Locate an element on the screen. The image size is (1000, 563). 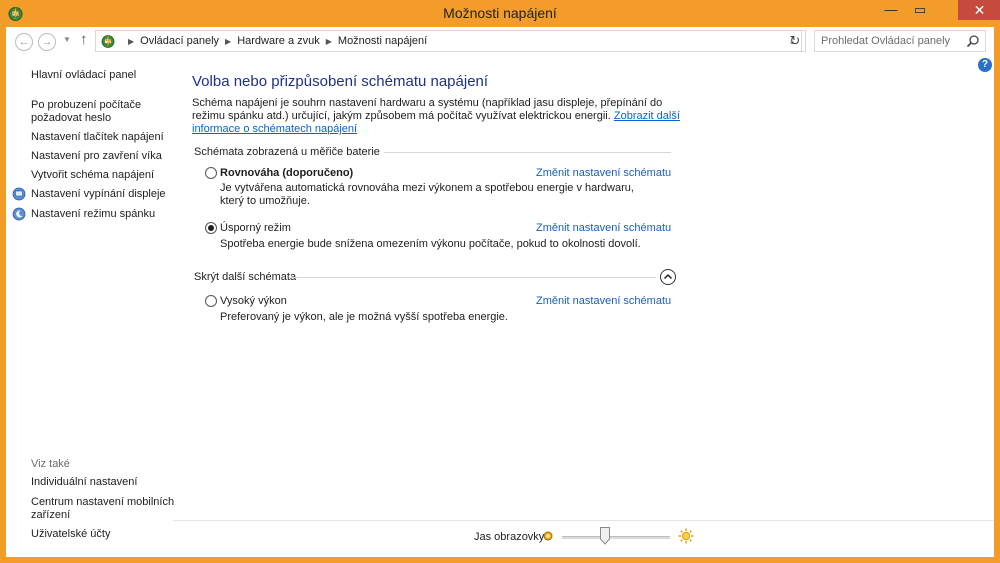
collapse-plans-button is located at coordinates (668, 277).